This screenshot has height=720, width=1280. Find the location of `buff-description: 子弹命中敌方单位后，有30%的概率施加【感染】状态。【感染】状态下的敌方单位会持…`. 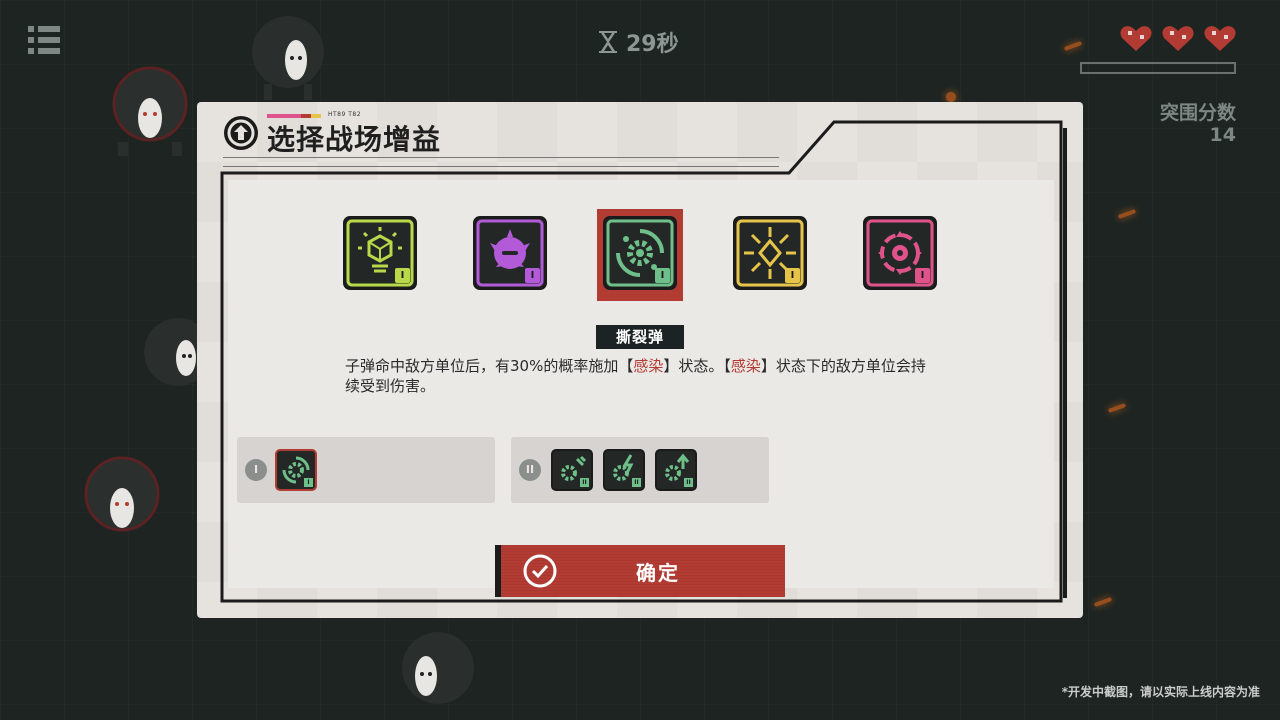

buff-description: 子弹命中敌方单位后，有30%的概率施加【感染】状态。【感染】状态下的敌方单位会持… is located at coordinates (640, 376).